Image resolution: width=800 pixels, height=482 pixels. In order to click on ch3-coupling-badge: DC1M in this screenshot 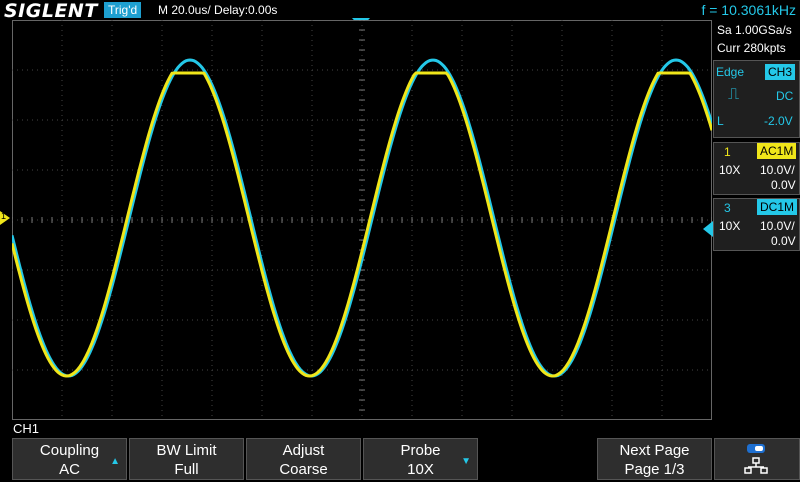, I will do `click(777, 207)`.